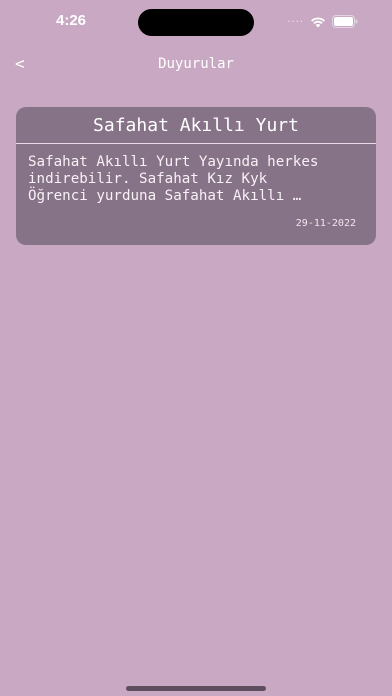 The image size is (392, 696). I want to click on home-indicator, so click(196, 688).